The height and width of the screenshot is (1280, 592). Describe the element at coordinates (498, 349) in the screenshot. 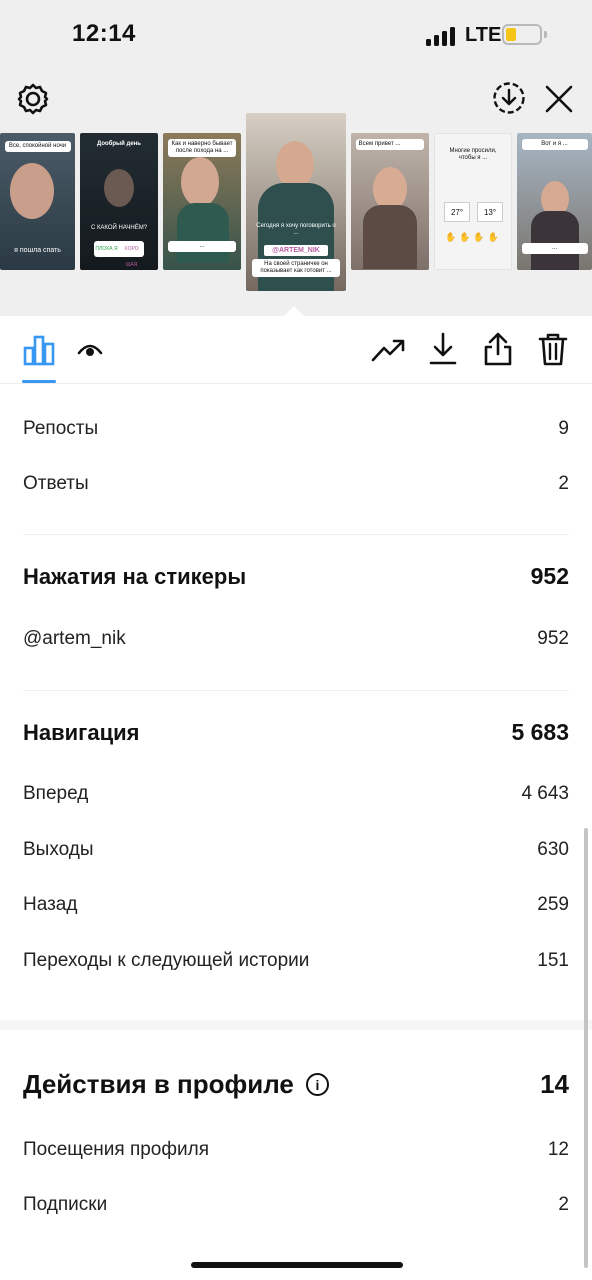

I see `share-icon` at that location.